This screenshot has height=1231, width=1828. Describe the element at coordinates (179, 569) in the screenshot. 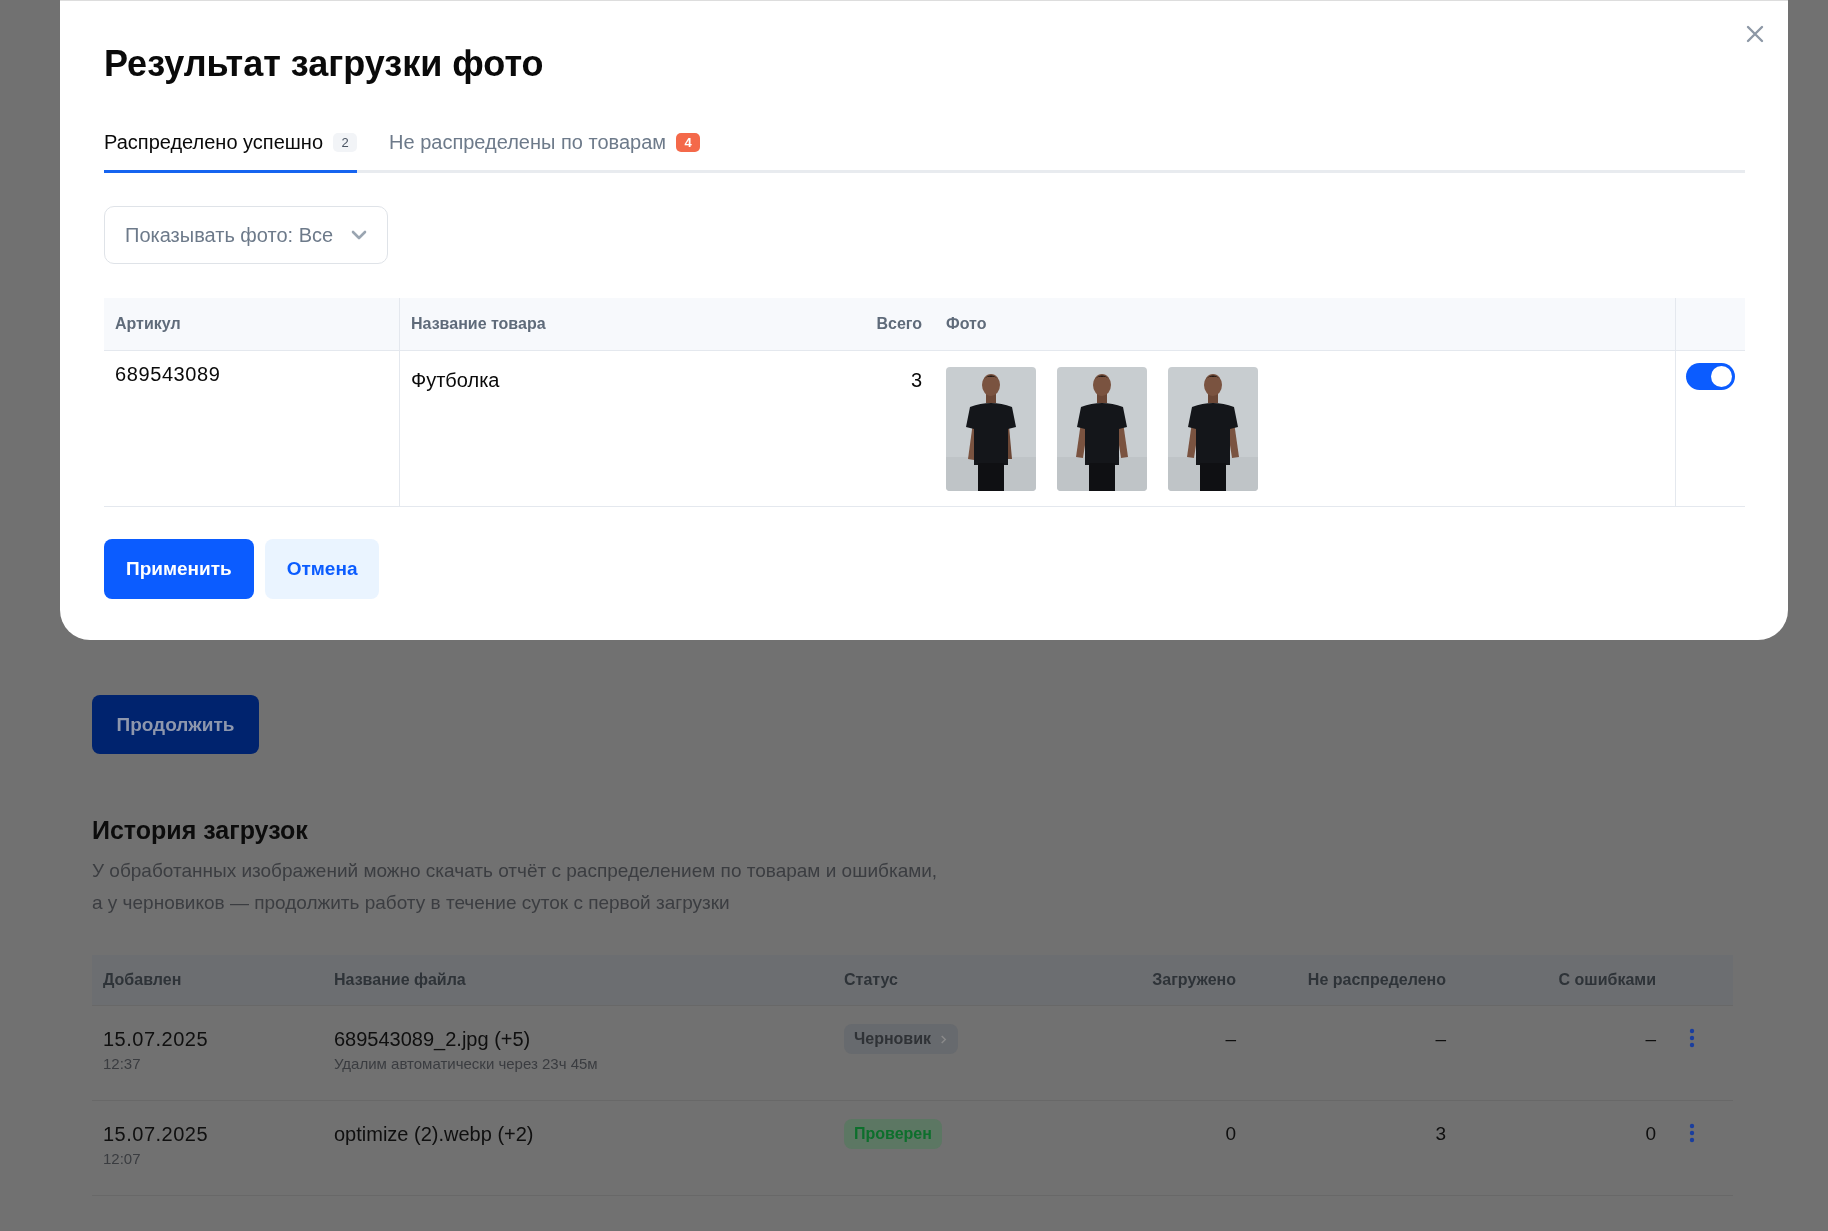

I see `apply-button: Применить` at that location.